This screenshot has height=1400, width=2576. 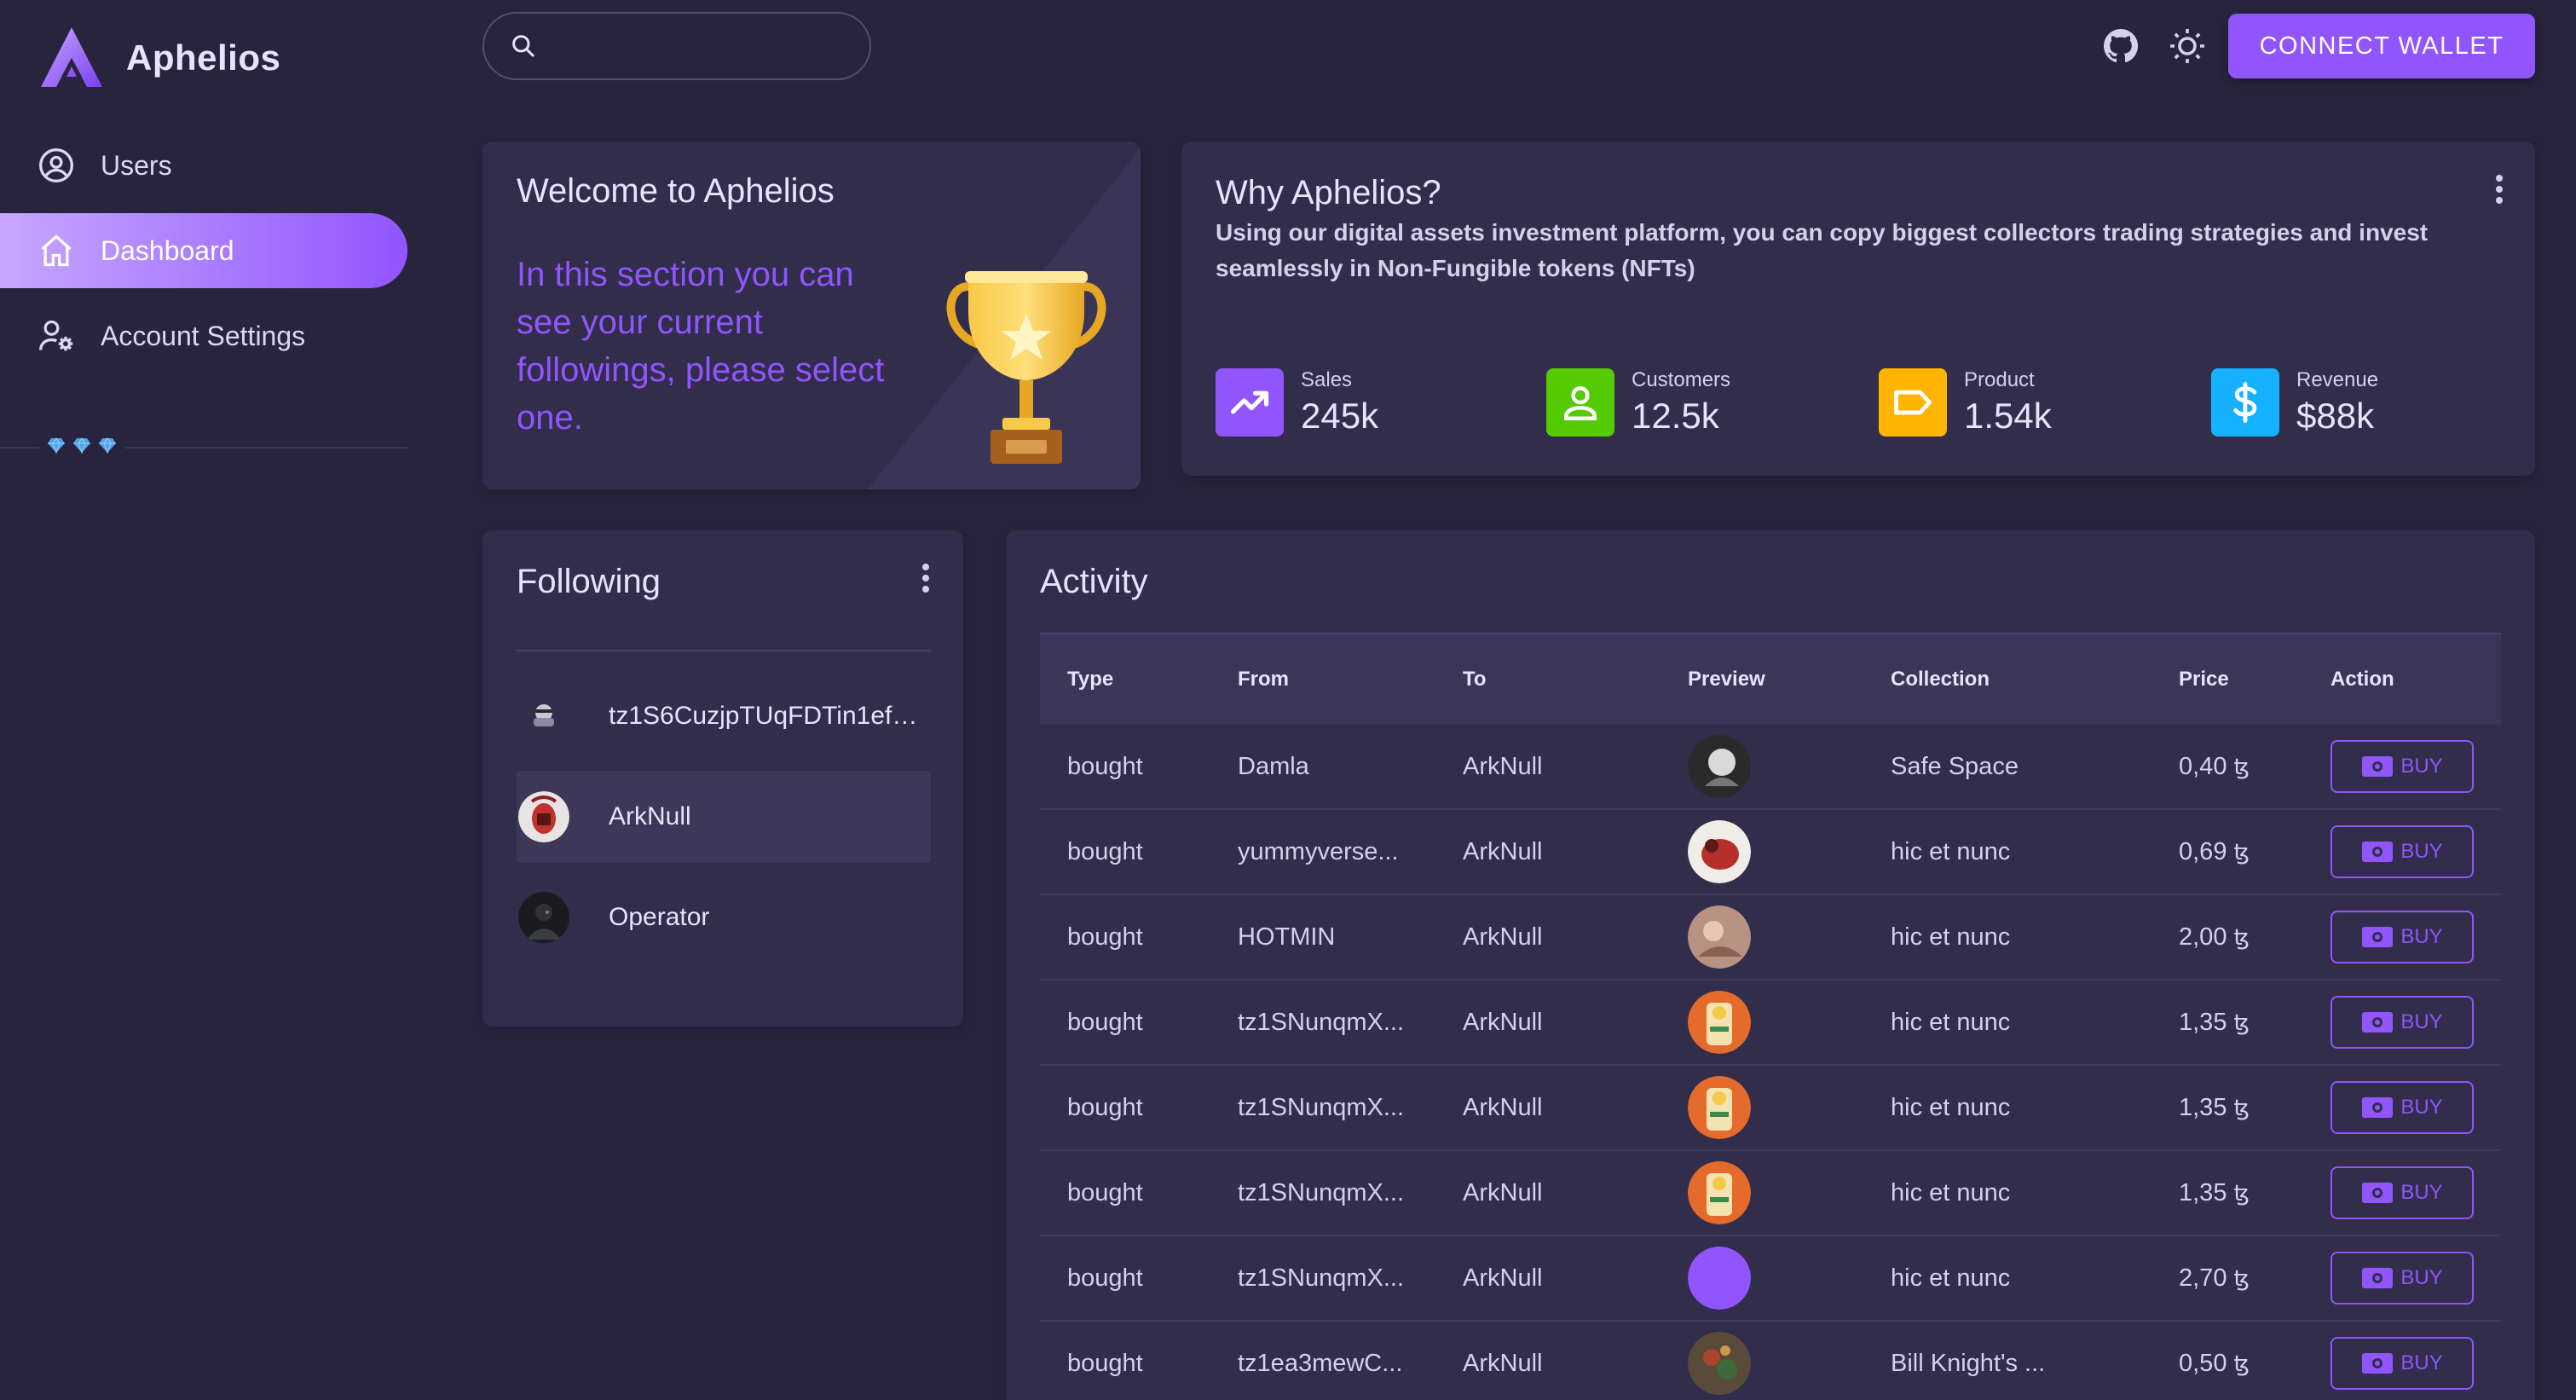 What do you see at coordinates (2203, 1278) in the screenshot?
I see `price-value: 2,70` at bounding box center [2203, 1278].